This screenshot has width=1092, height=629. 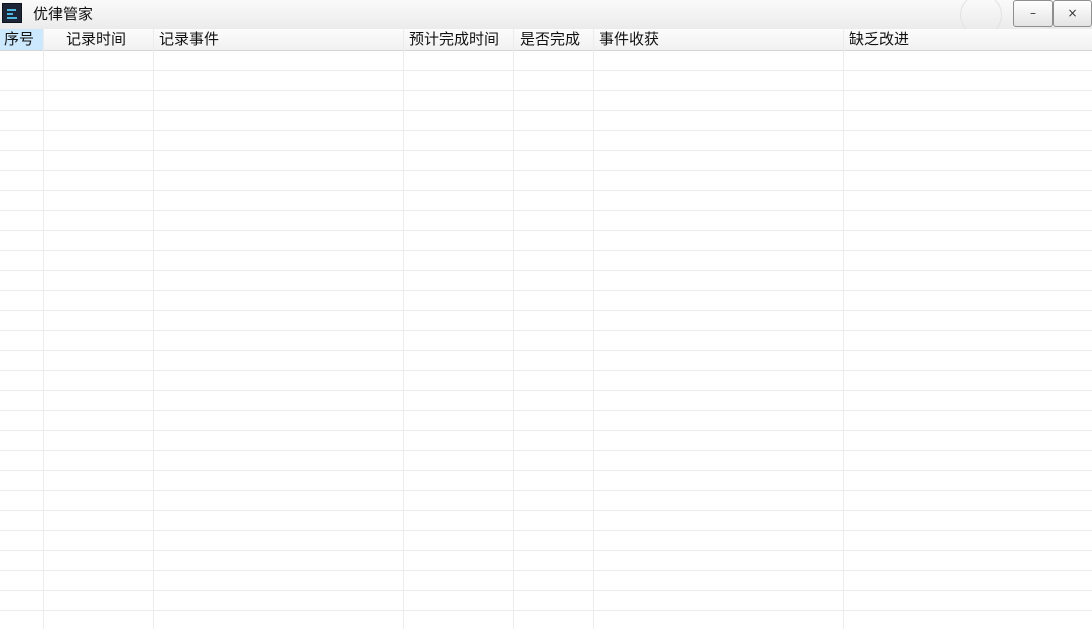 What do you see at coordinates (22, 39) in the screenshot?
I see `column-header-index: 序号` at bounding box center [22, 39].